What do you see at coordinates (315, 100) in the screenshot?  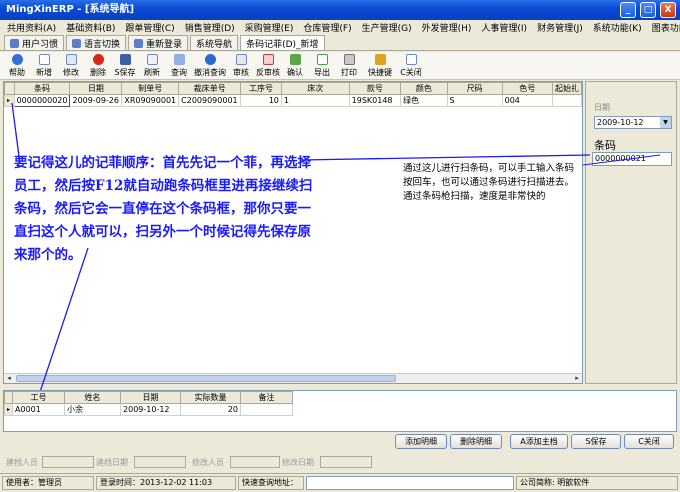 I see `table-cell: 1` at bounding box center [315, 100].